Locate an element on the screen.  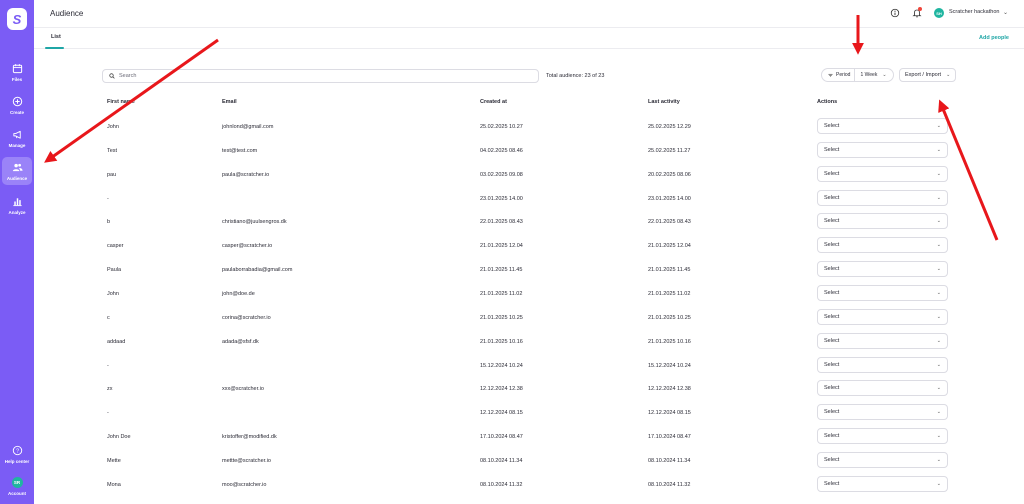
search-input is located at coordinates (319, 76).